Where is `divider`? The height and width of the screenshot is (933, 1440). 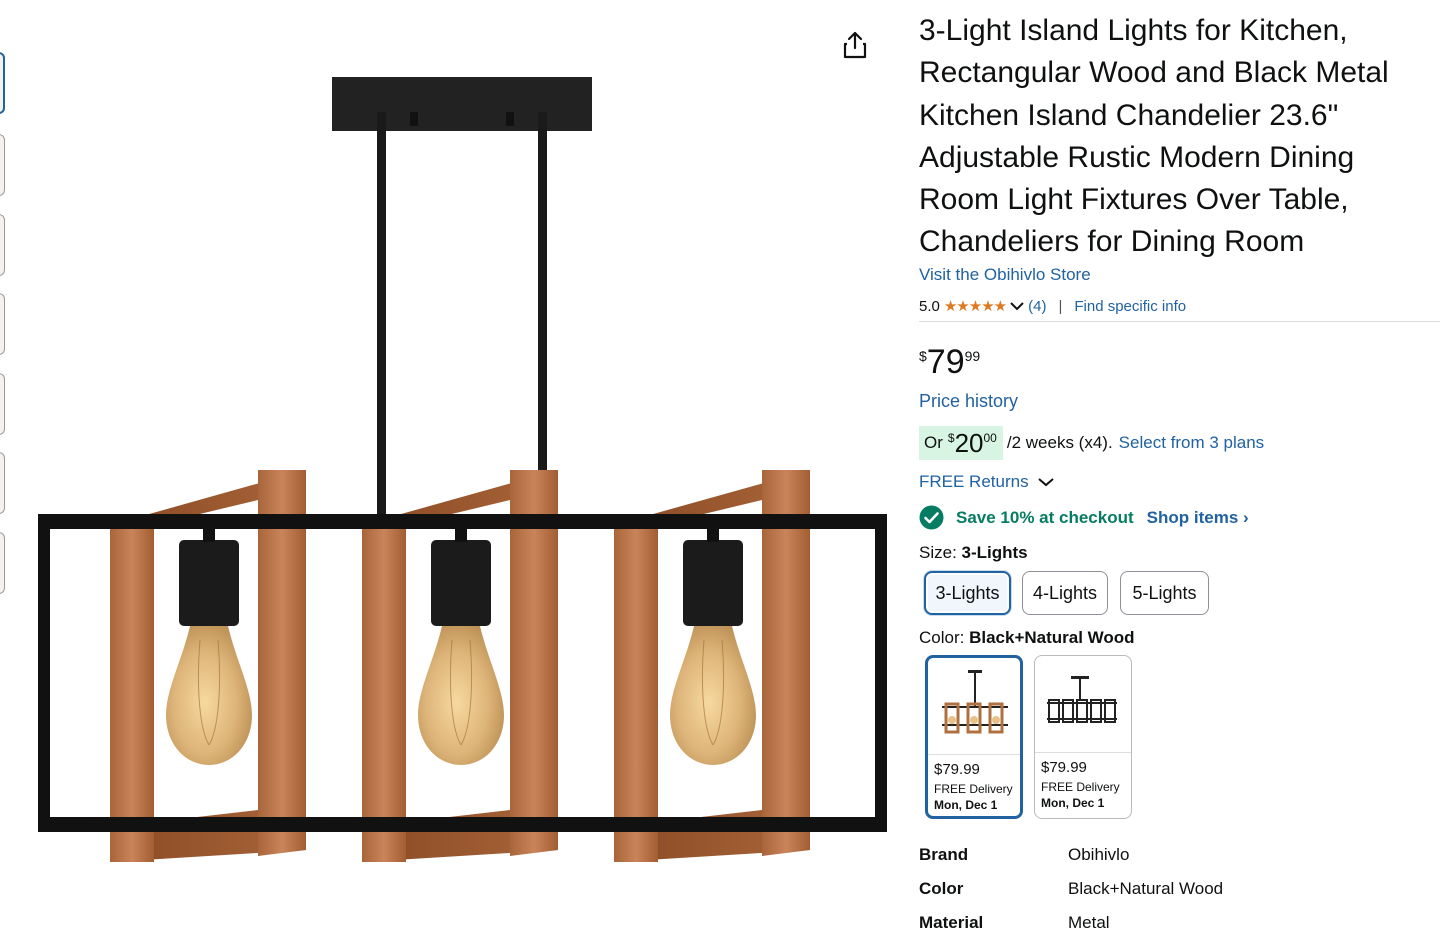 divider is located at coordinates (1179, 321).